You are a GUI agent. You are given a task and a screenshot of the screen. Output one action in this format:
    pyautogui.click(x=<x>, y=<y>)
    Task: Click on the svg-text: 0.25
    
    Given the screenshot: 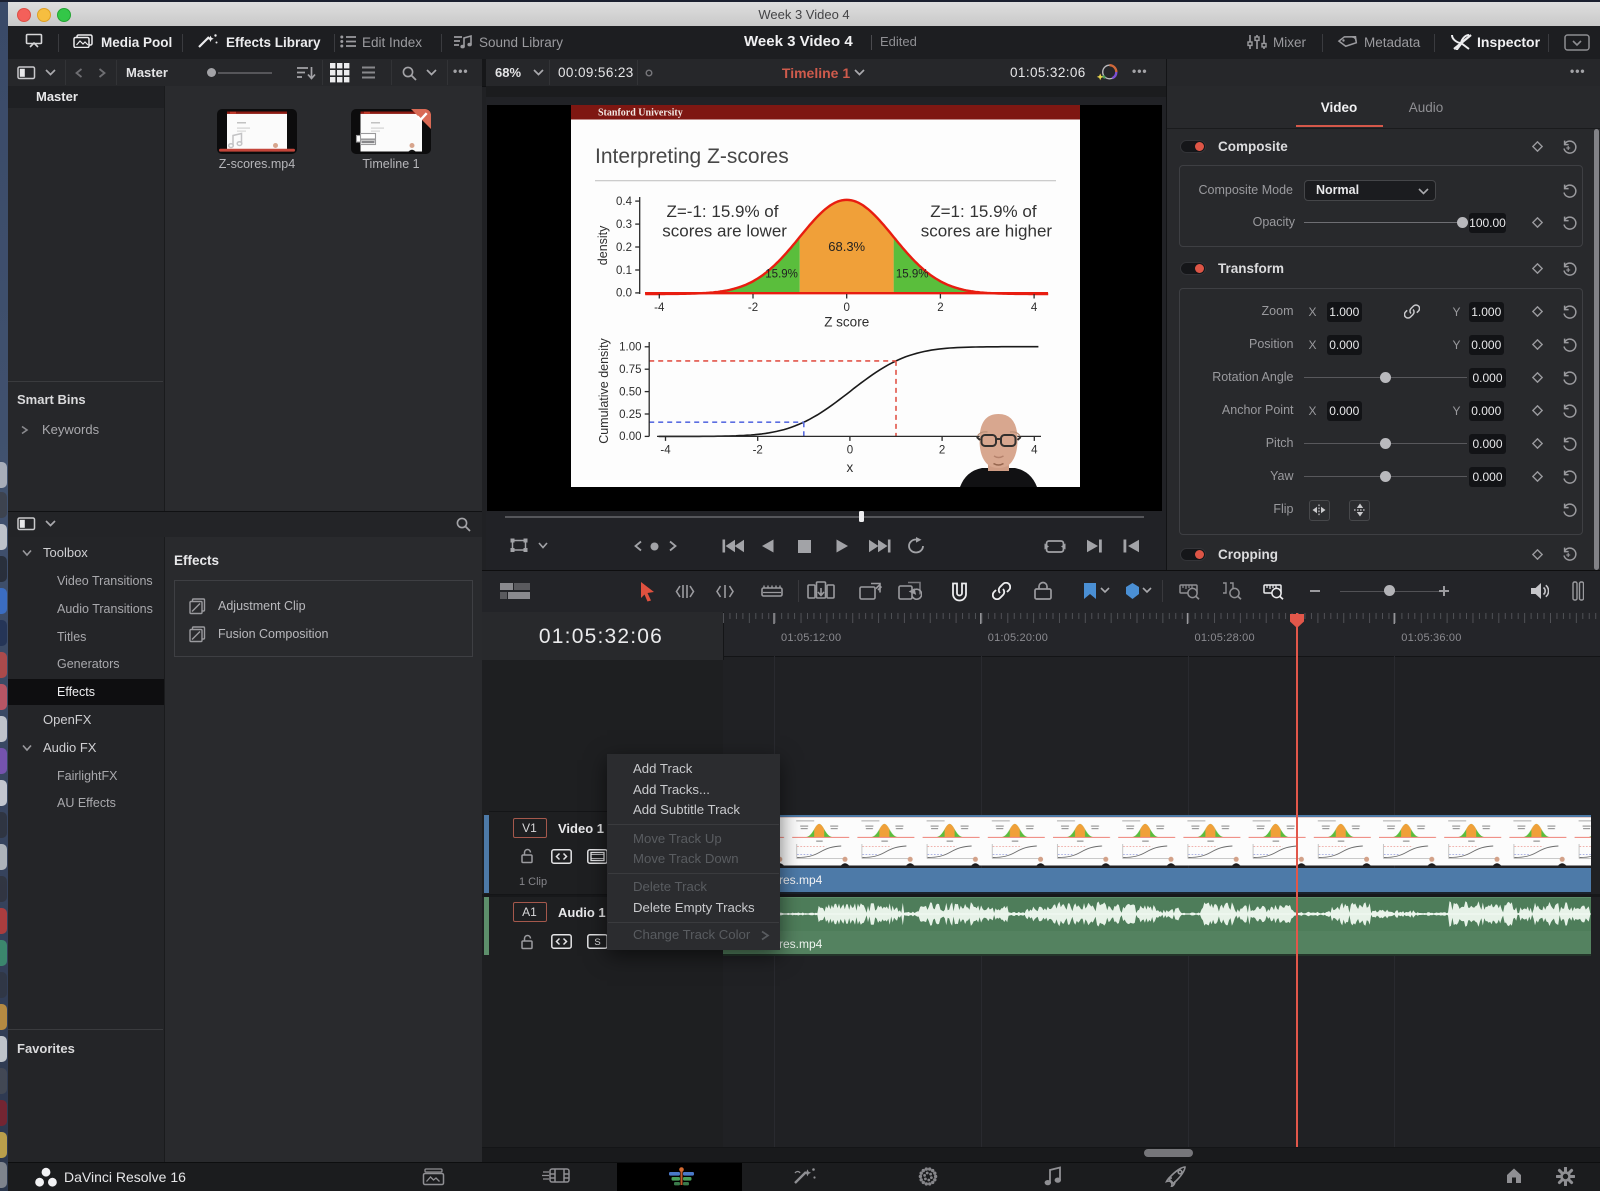 What is the action you would take?
    pyautogui.click(x=630, y=415)
    